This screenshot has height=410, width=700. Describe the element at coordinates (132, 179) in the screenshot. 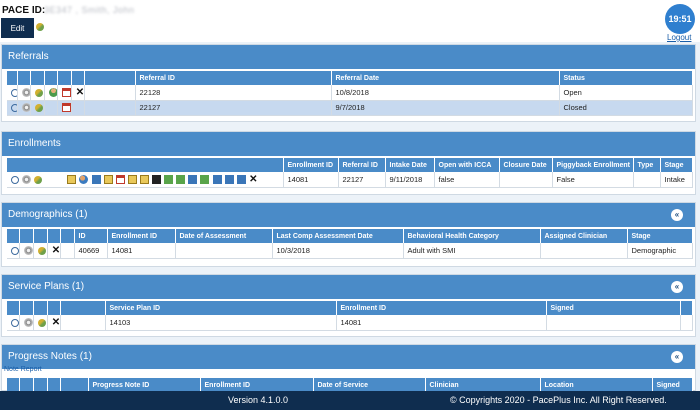

I see `notes-icon` at that location.